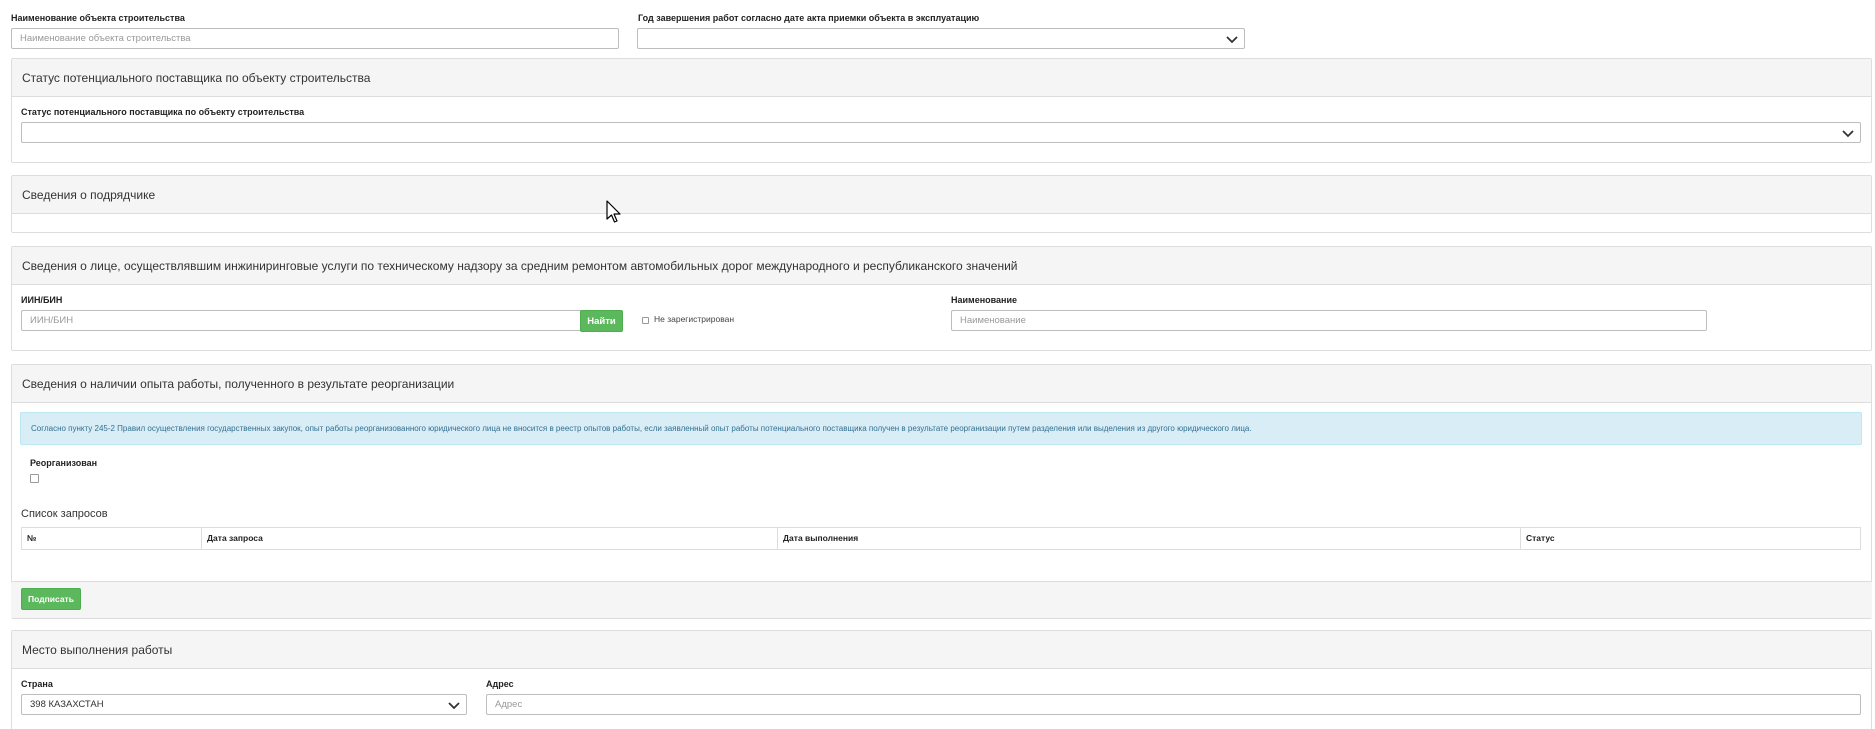 Image resolution: width=1875 pixels, height=729 pixels. I want to click on mouse-cursor-icon, so click(613, 211).